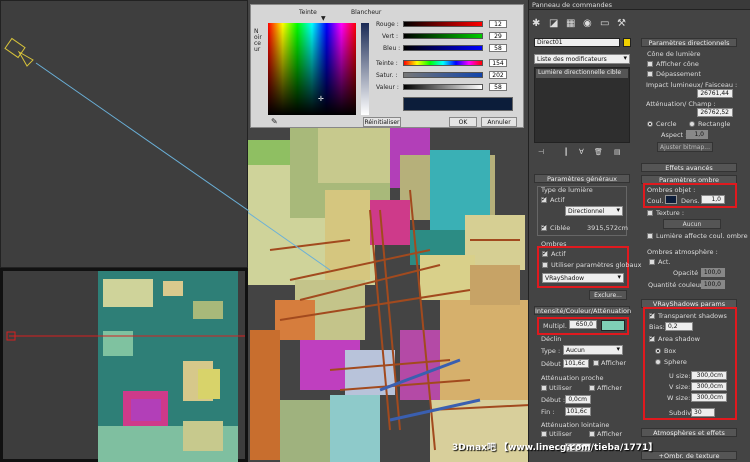  I want to click on near-use-checkbox, so click(544, 388).